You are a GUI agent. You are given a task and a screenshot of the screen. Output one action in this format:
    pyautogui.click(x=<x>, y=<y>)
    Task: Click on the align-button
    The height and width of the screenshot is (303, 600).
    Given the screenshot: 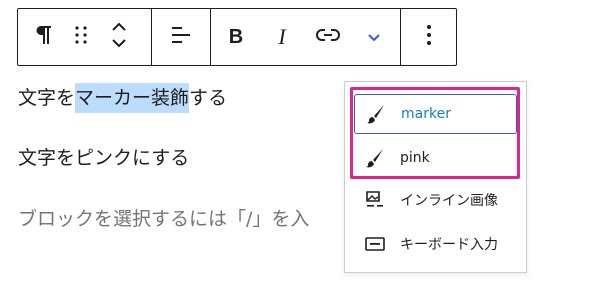 What is the action you would take?
    pyautogui.click(x=181, y=37)
    